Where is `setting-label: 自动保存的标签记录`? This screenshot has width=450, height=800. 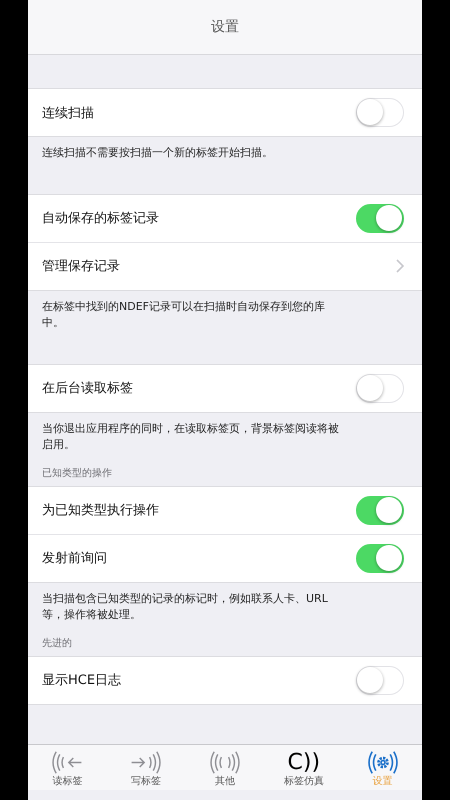 setting-label: 自动保存的标签记录 is located at coordinates (100, 219).